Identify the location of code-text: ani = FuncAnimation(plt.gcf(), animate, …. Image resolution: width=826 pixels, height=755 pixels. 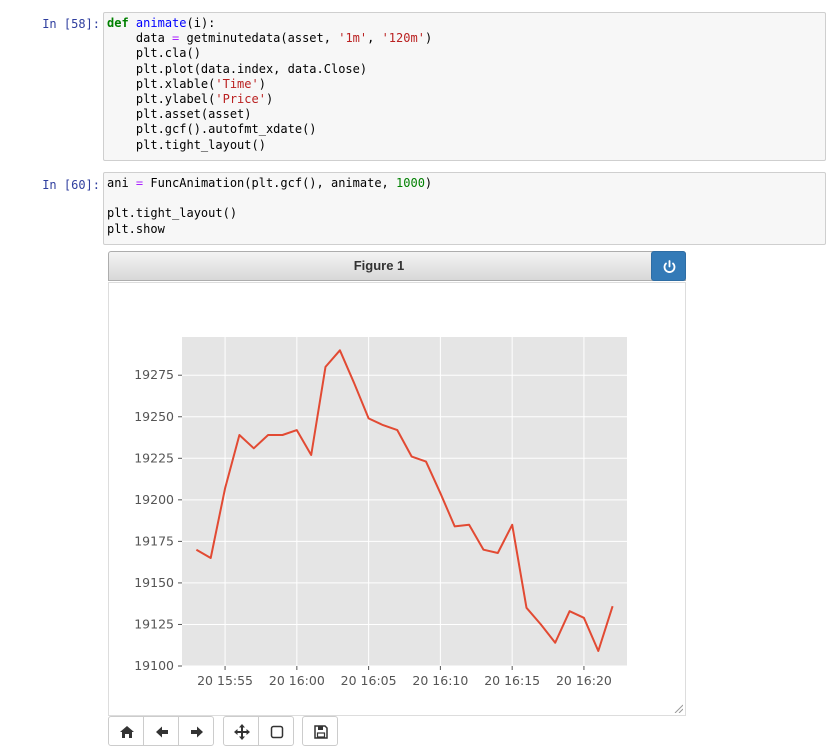
(464, 205).